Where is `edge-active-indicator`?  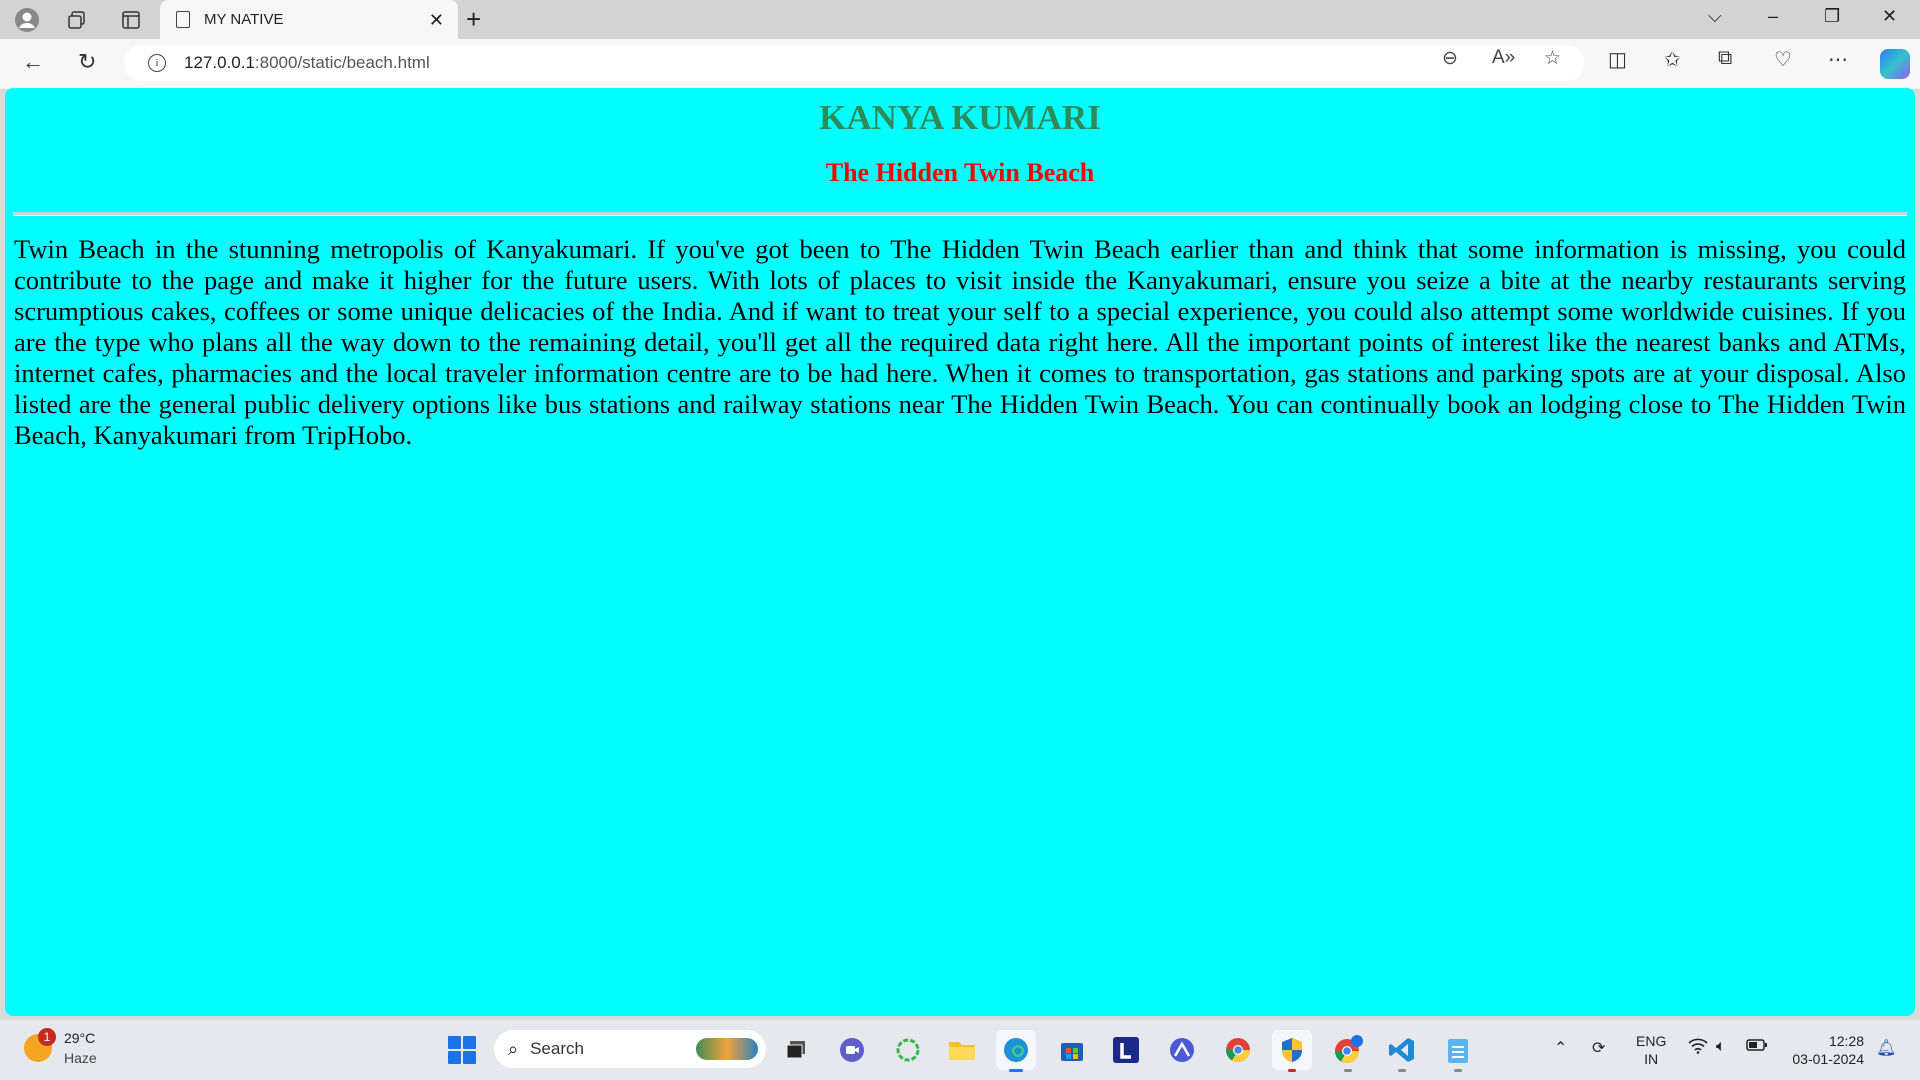 edge-active-indicator is located at coordinates (1016, 1070).